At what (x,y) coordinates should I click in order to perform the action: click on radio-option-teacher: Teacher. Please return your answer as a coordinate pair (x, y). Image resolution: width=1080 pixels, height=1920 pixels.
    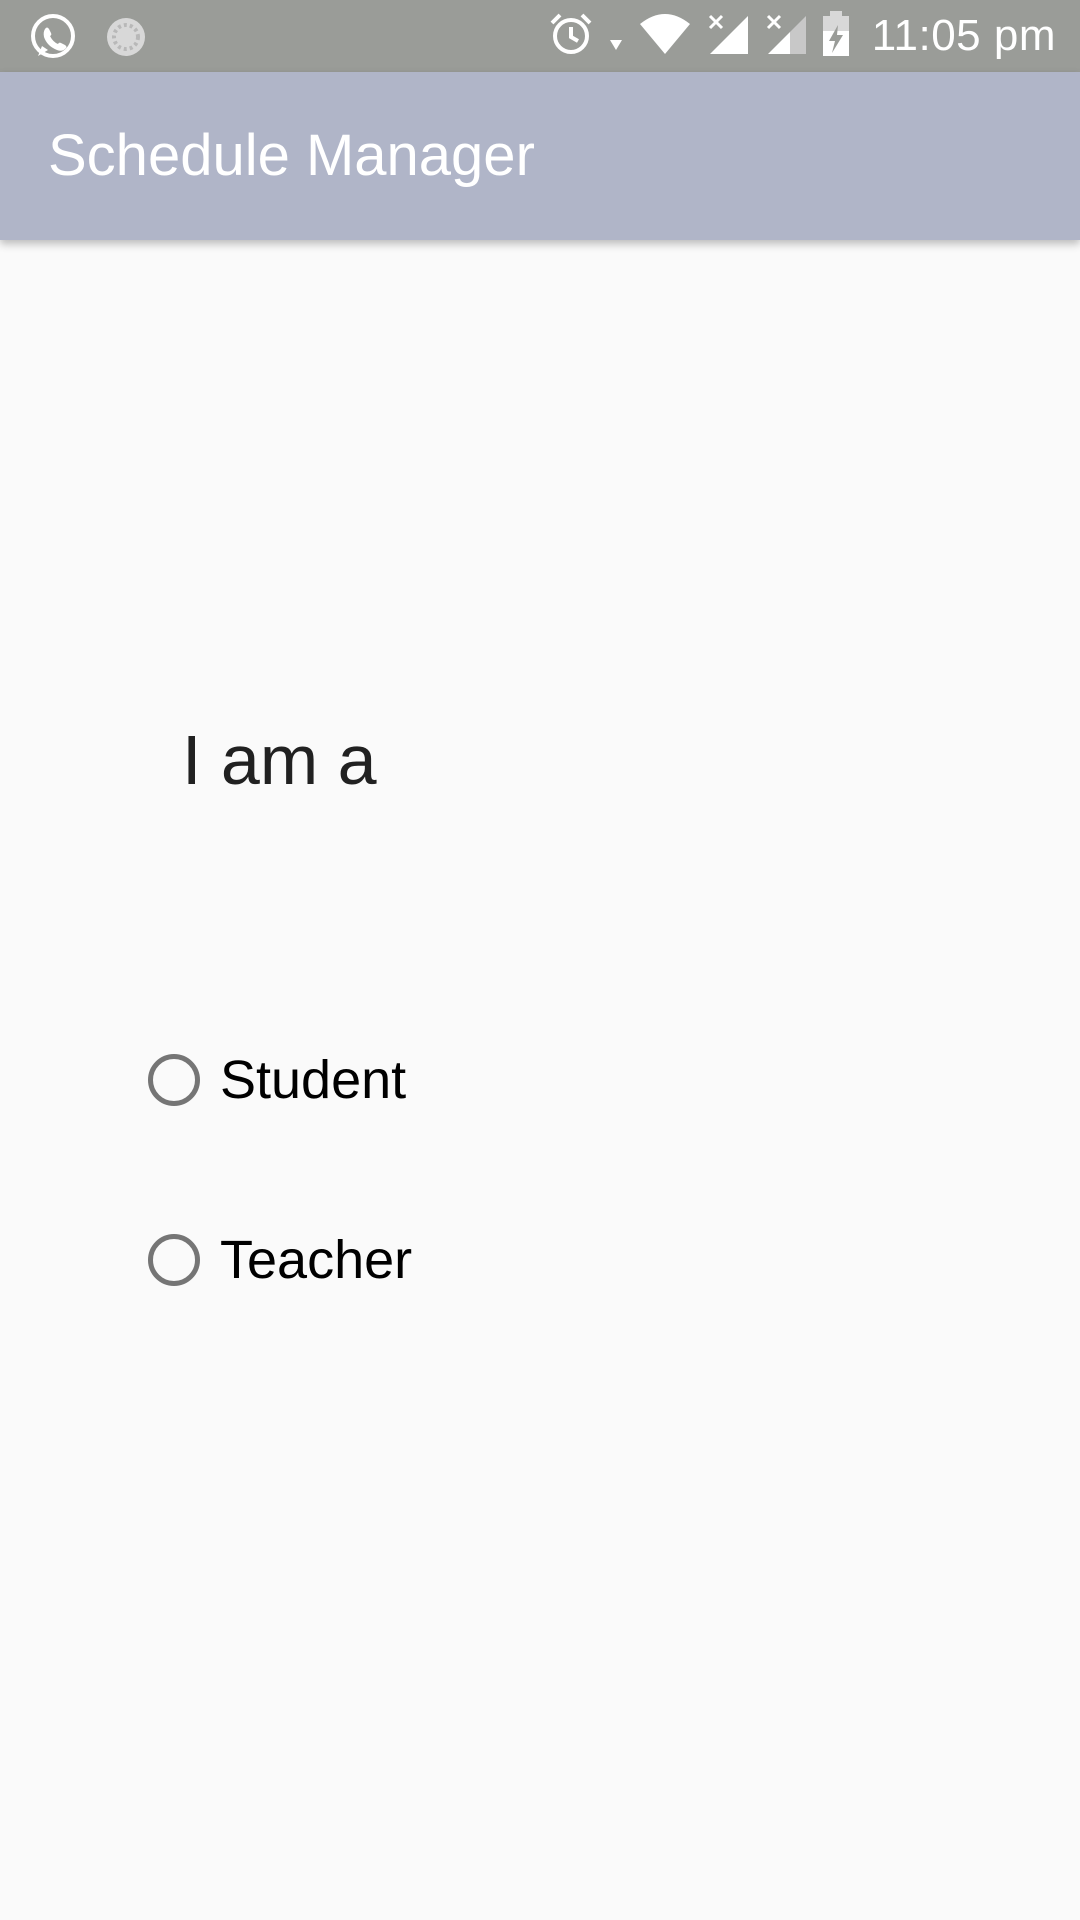
    Looking at the image, I should click on (280, 1260).